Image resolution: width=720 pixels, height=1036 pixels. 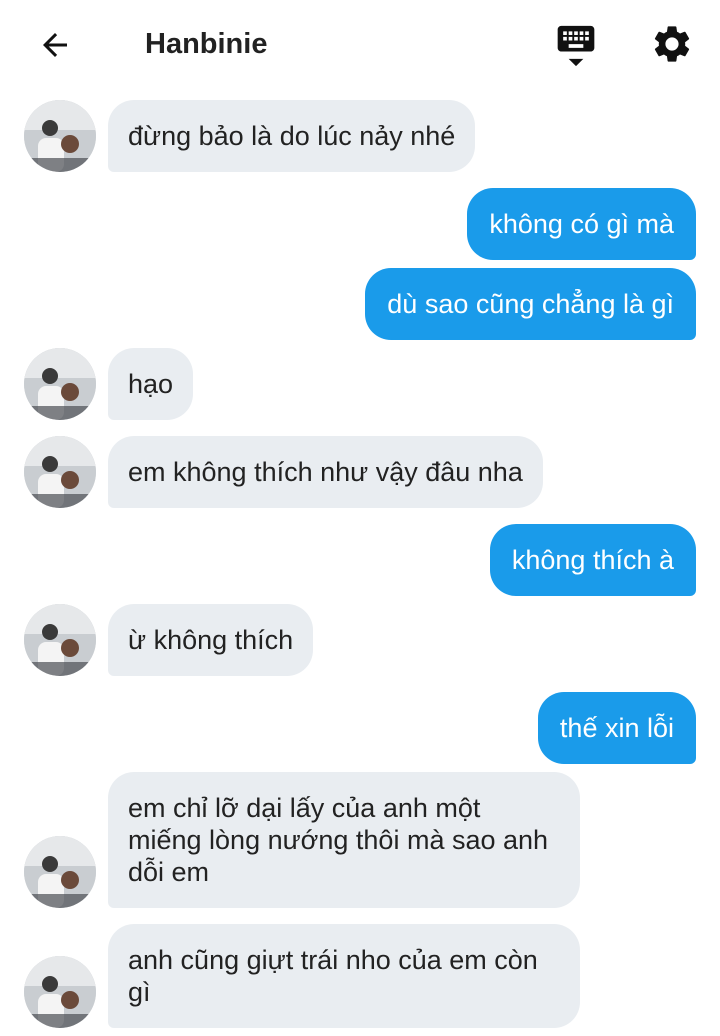 I want to click on gear-icon, so click(x=672, y=44).